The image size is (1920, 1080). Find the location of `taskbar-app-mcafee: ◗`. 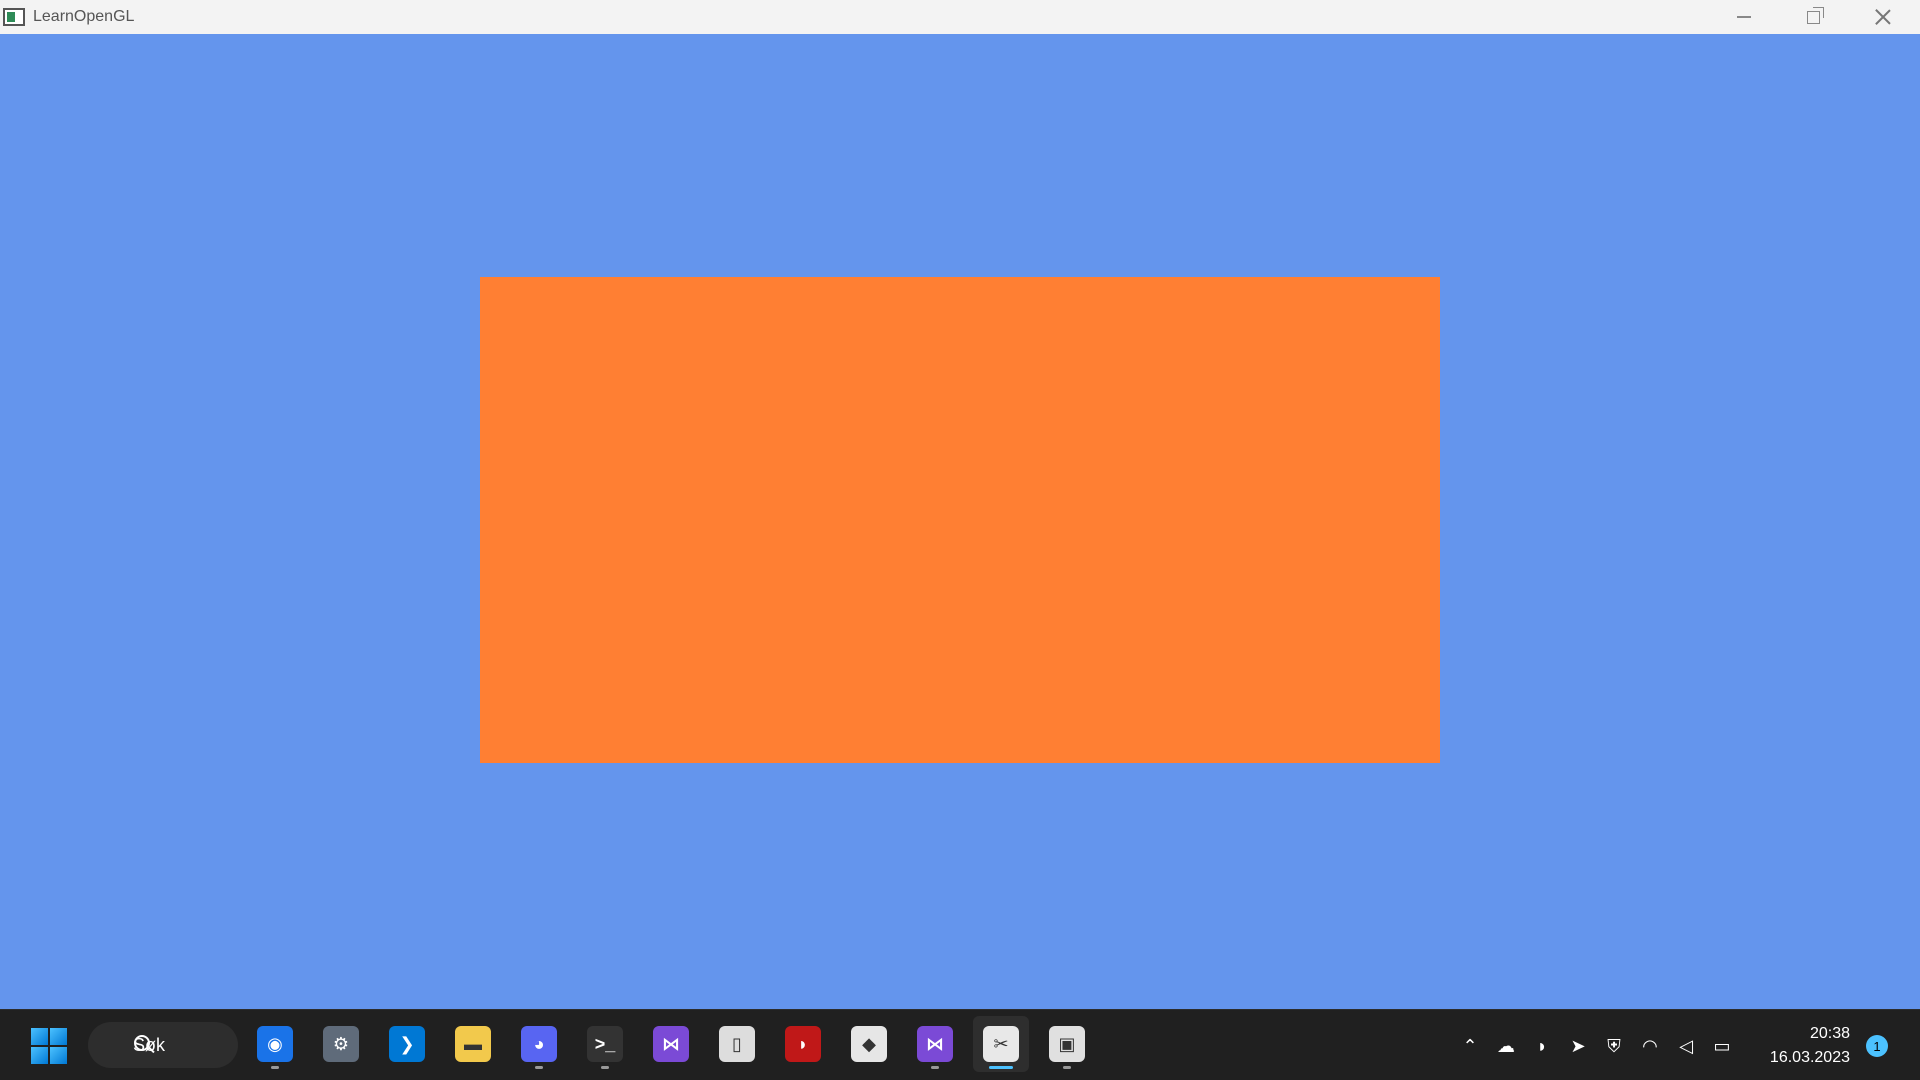

taskbar-app-mcafee: ◗ is located at coordinates (803, 1044).